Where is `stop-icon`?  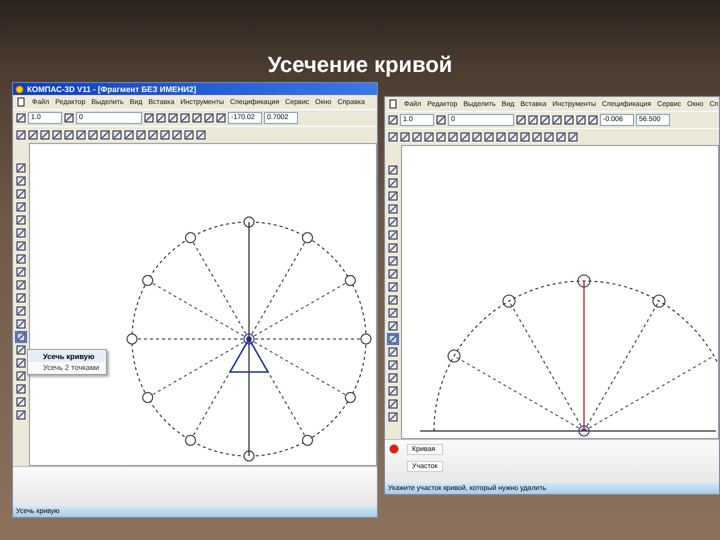 stop-icon is located at coordinates (394, 449).